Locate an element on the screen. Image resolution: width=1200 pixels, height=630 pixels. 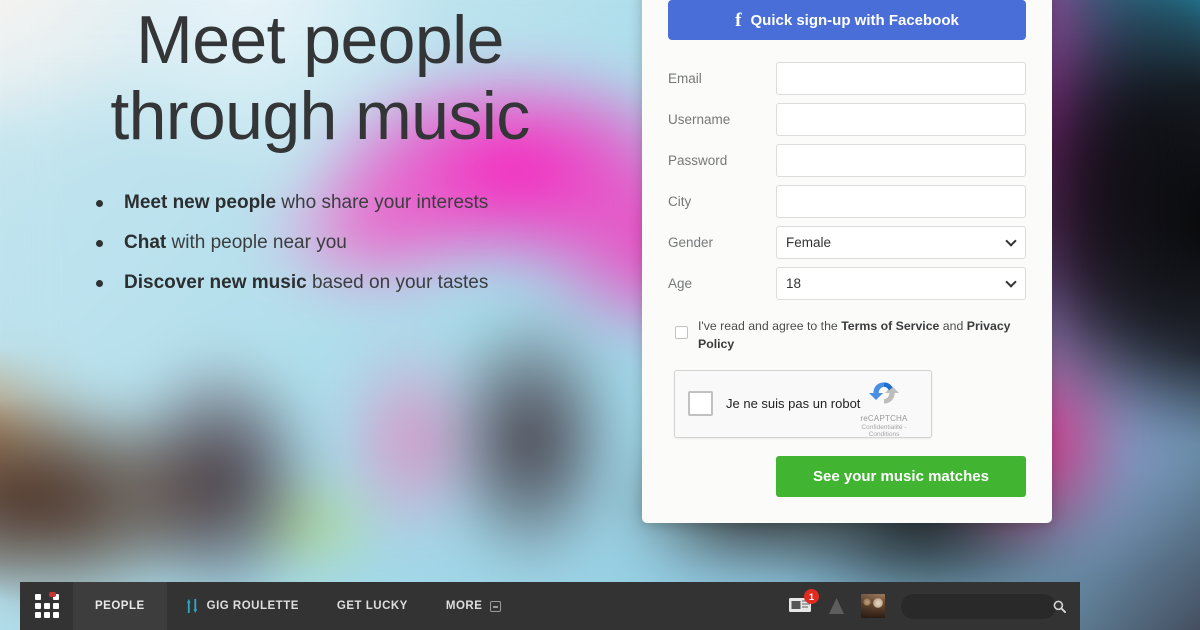
city-label: City is located at coordinates (680, 201).